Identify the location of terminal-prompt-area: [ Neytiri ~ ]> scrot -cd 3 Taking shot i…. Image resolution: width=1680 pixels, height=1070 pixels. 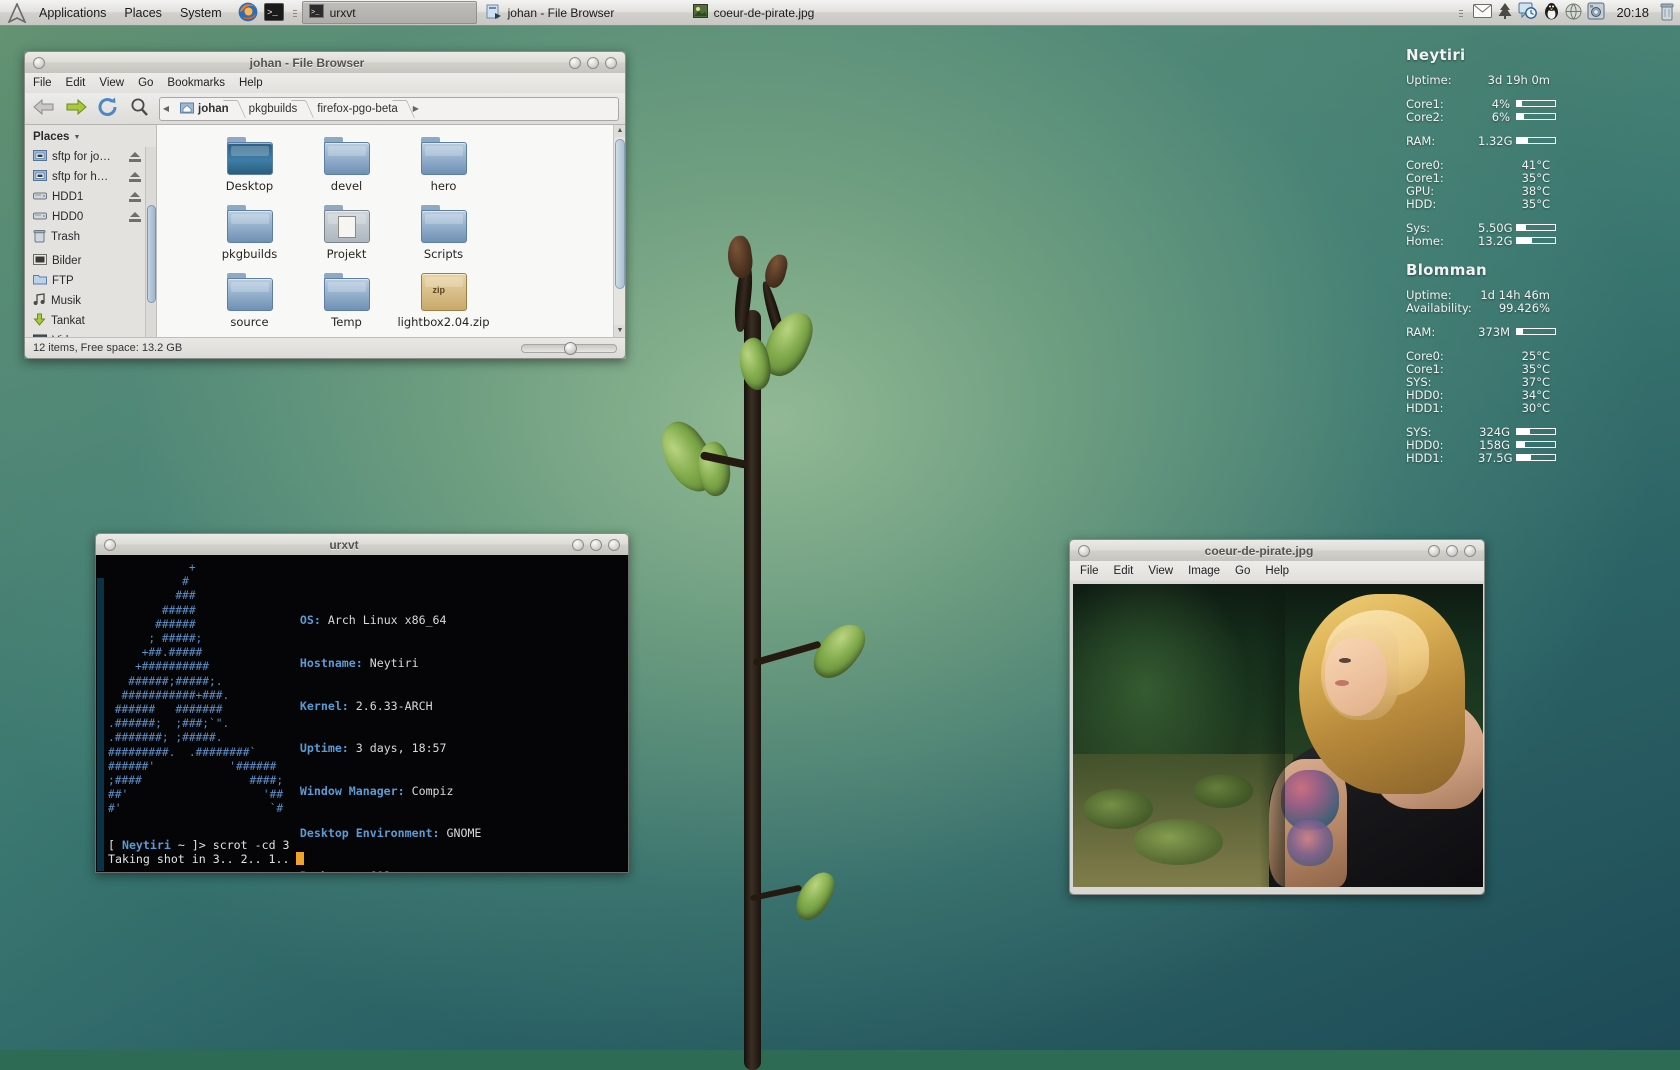
(206, 852).